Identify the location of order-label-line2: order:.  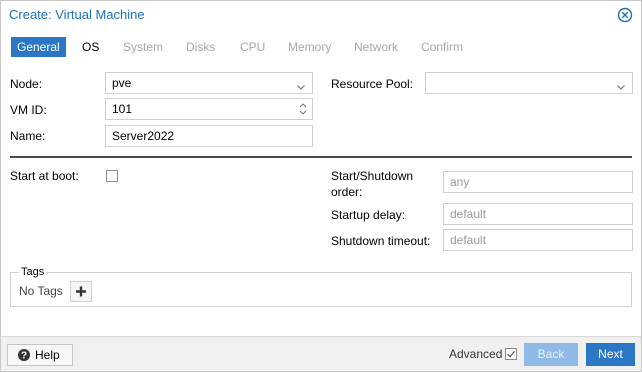
(347, 192).